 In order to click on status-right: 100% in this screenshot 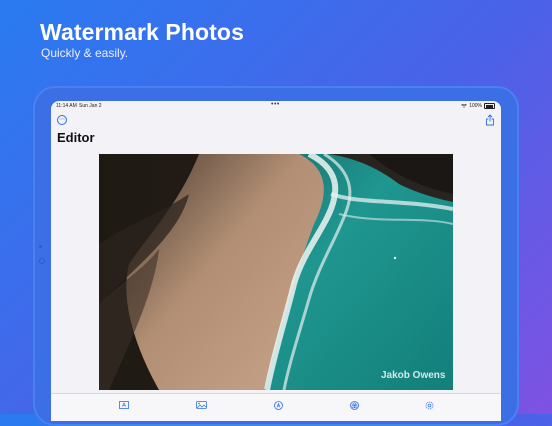, I will do `click(478, 106)`.